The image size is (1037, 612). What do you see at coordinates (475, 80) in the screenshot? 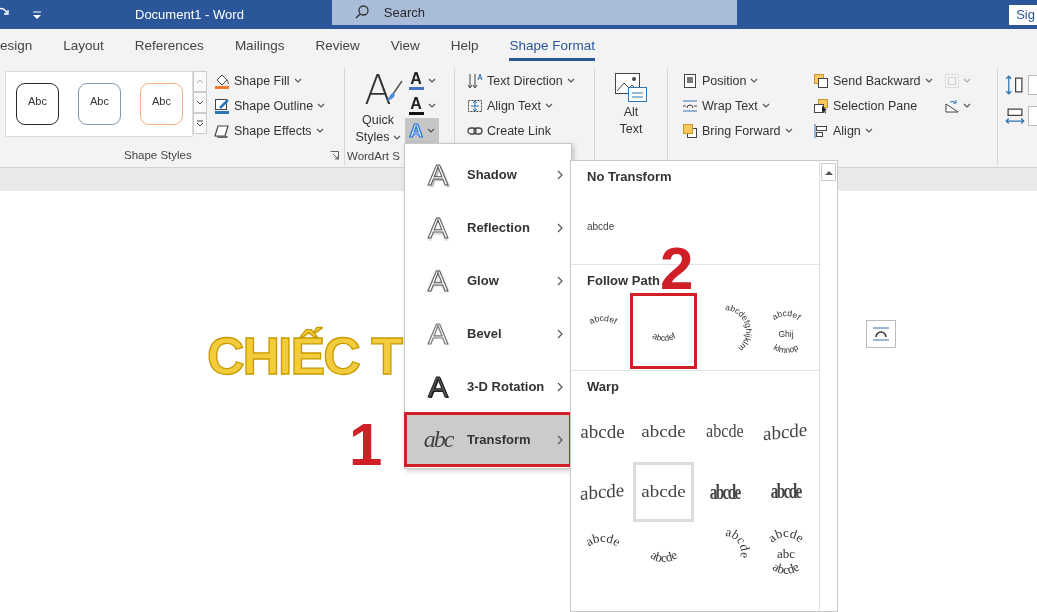
I see `text-direction-icon` at bounding box center [475, 80].